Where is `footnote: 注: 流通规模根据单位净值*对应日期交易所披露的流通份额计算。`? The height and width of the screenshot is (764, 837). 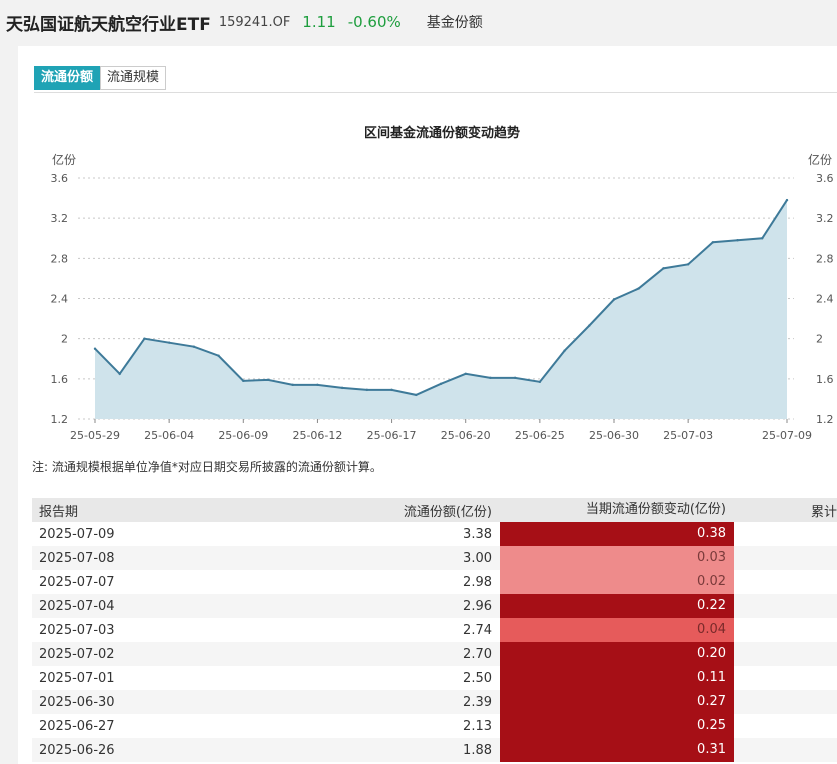
footnote: 注: 流通规模根据单位净值*对应日期交易所披露的流通份额计算。 is located at coordinates (207, 467).